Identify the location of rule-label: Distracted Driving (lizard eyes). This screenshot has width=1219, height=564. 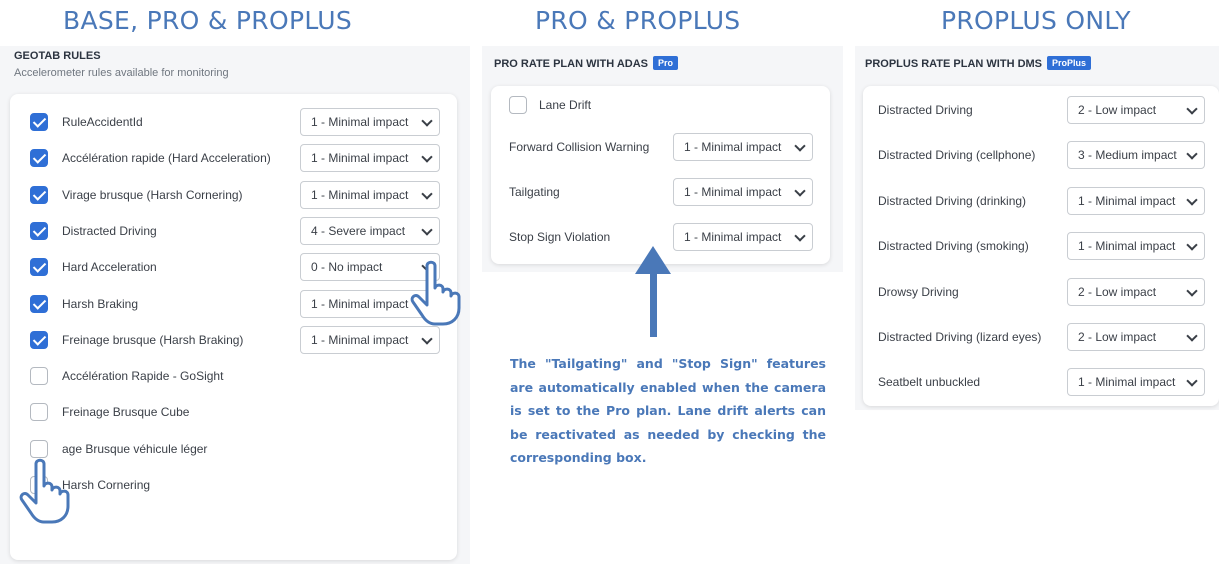
(960, 337).